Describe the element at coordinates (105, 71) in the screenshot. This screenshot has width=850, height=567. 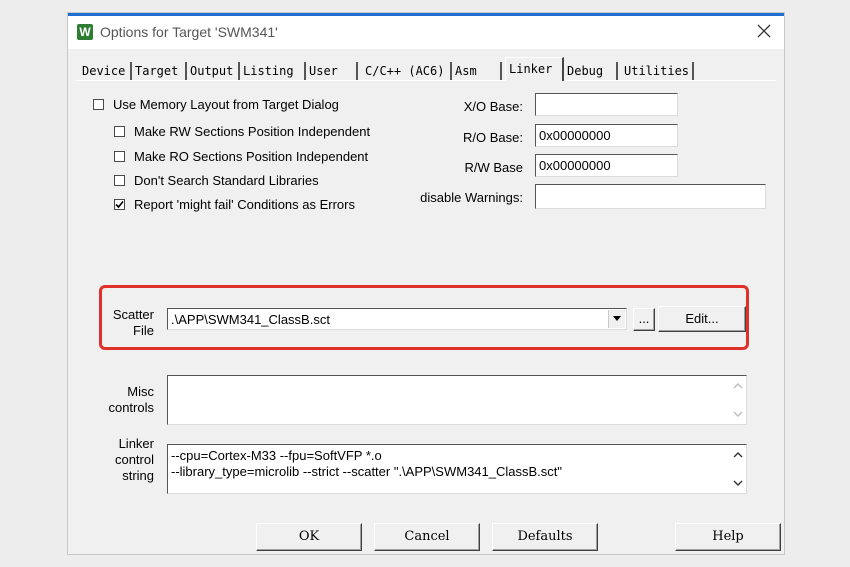
I see `tab-device: Device` at that location.